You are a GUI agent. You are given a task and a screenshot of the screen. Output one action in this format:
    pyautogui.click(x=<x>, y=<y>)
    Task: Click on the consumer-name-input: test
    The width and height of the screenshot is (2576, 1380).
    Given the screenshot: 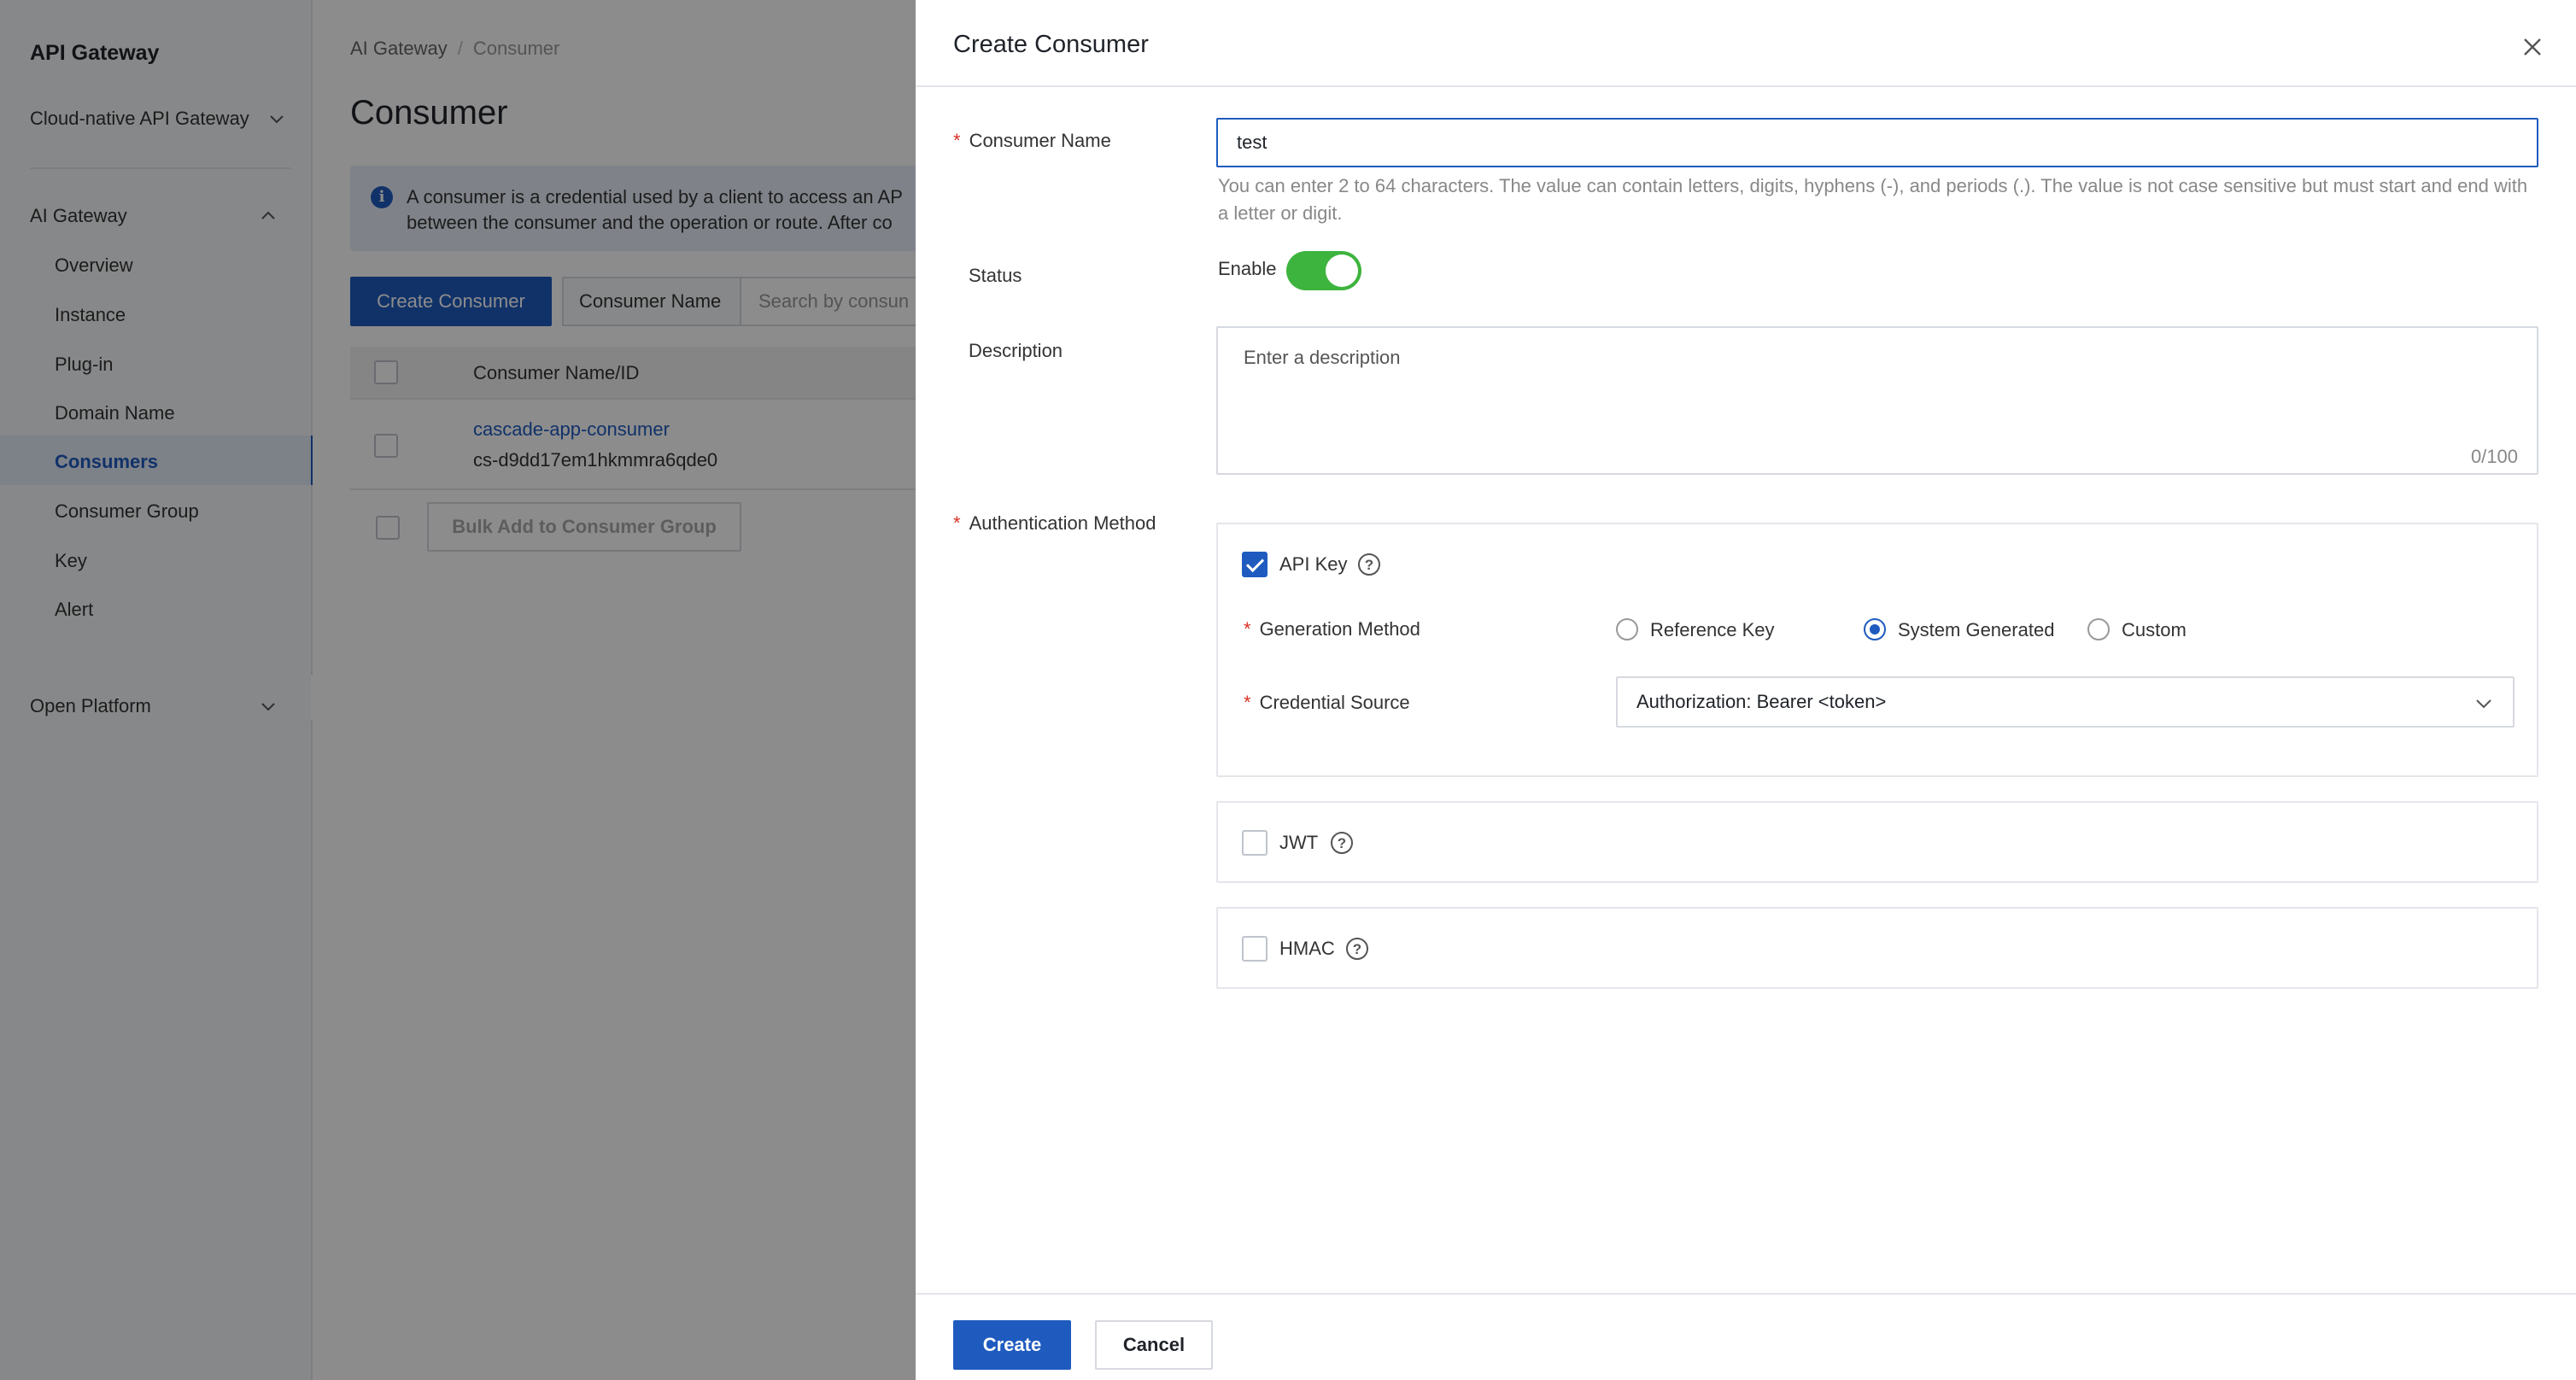 What is the action you would take?
    pyautogui.click(x=1877, y=142)
    